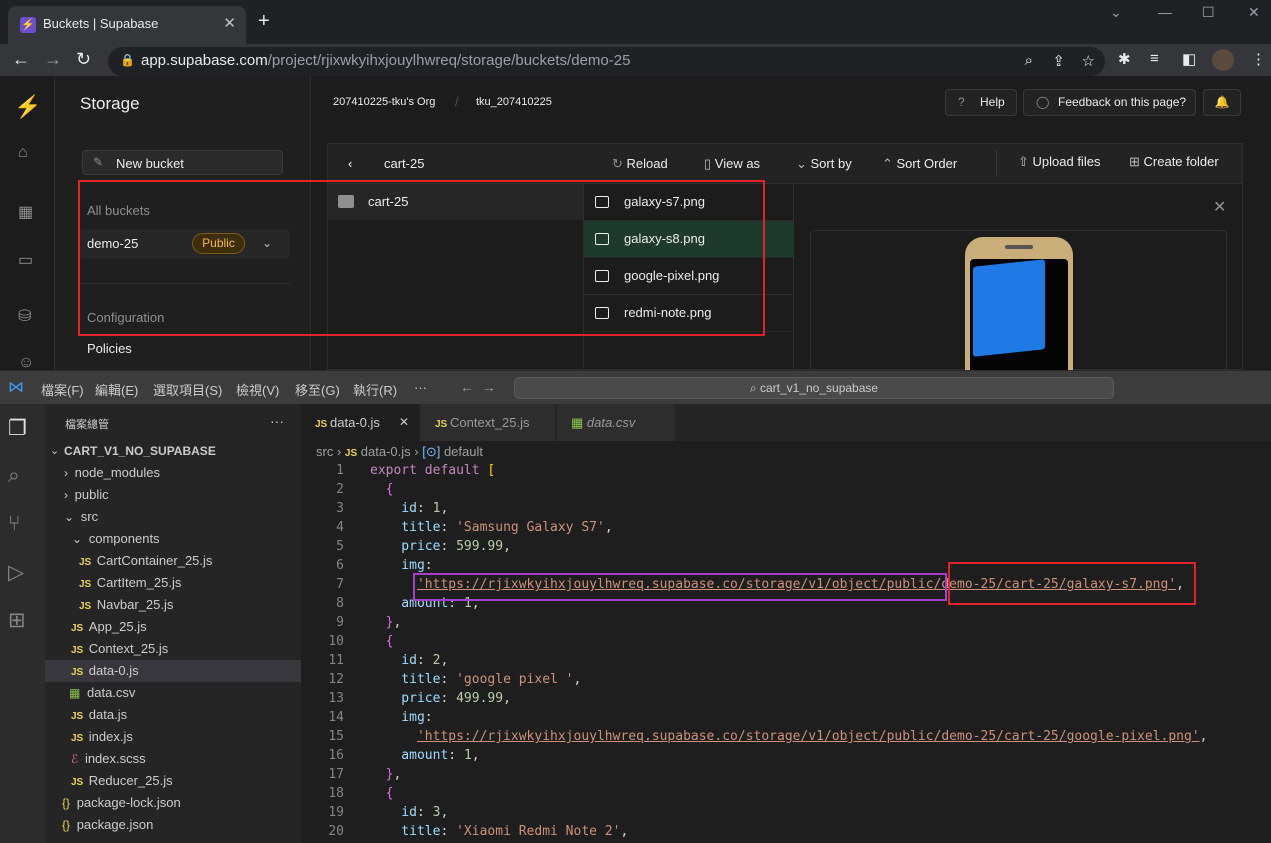 This screenshot has width=1271, height=843. Describe the element at coordinates (122, 780) in the screenshot. I see `tree-item: JS Reducer_25.js` at that location.